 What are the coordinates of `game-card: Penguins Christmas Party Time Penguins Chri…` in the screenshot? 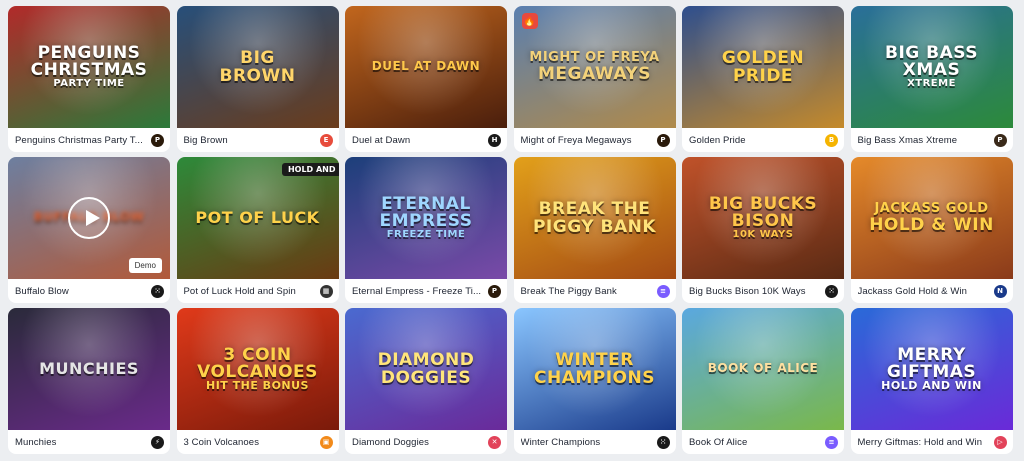 It's located at (89, 79).